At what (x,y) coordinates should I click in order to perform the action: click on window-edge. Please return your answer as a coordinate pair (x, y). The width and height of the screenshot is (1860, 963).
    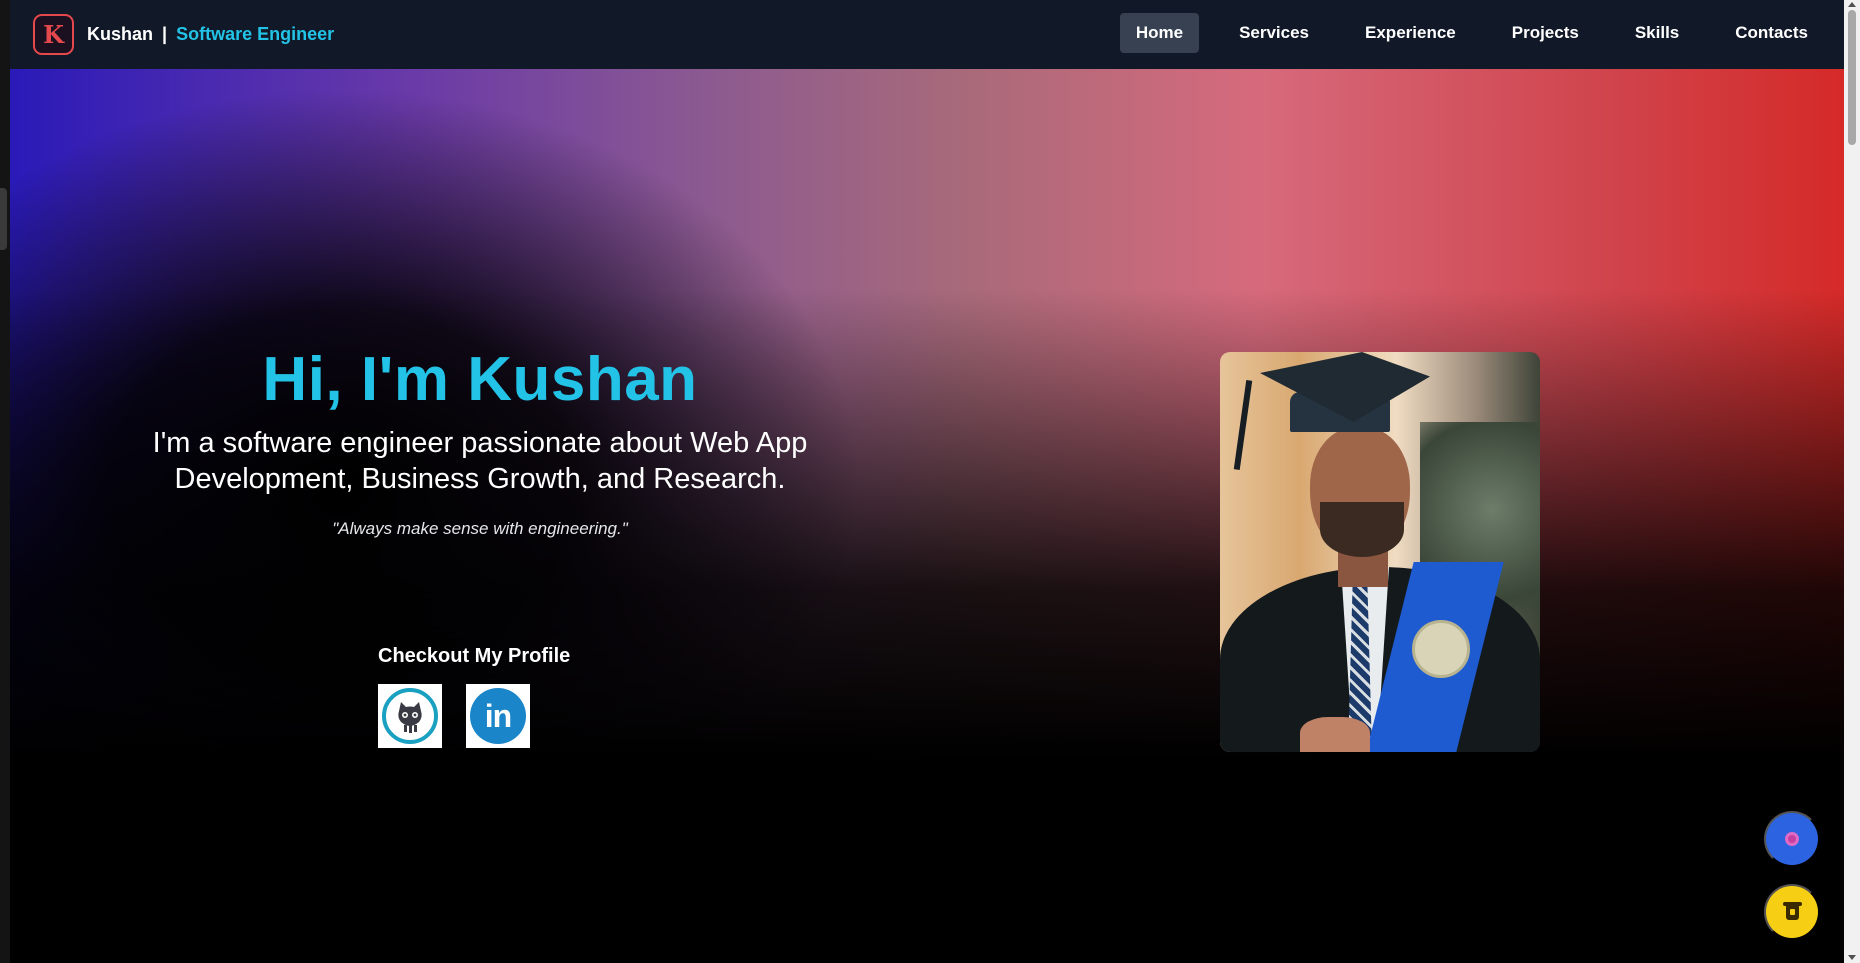
    Looking at the image, I should click on (5, 481).